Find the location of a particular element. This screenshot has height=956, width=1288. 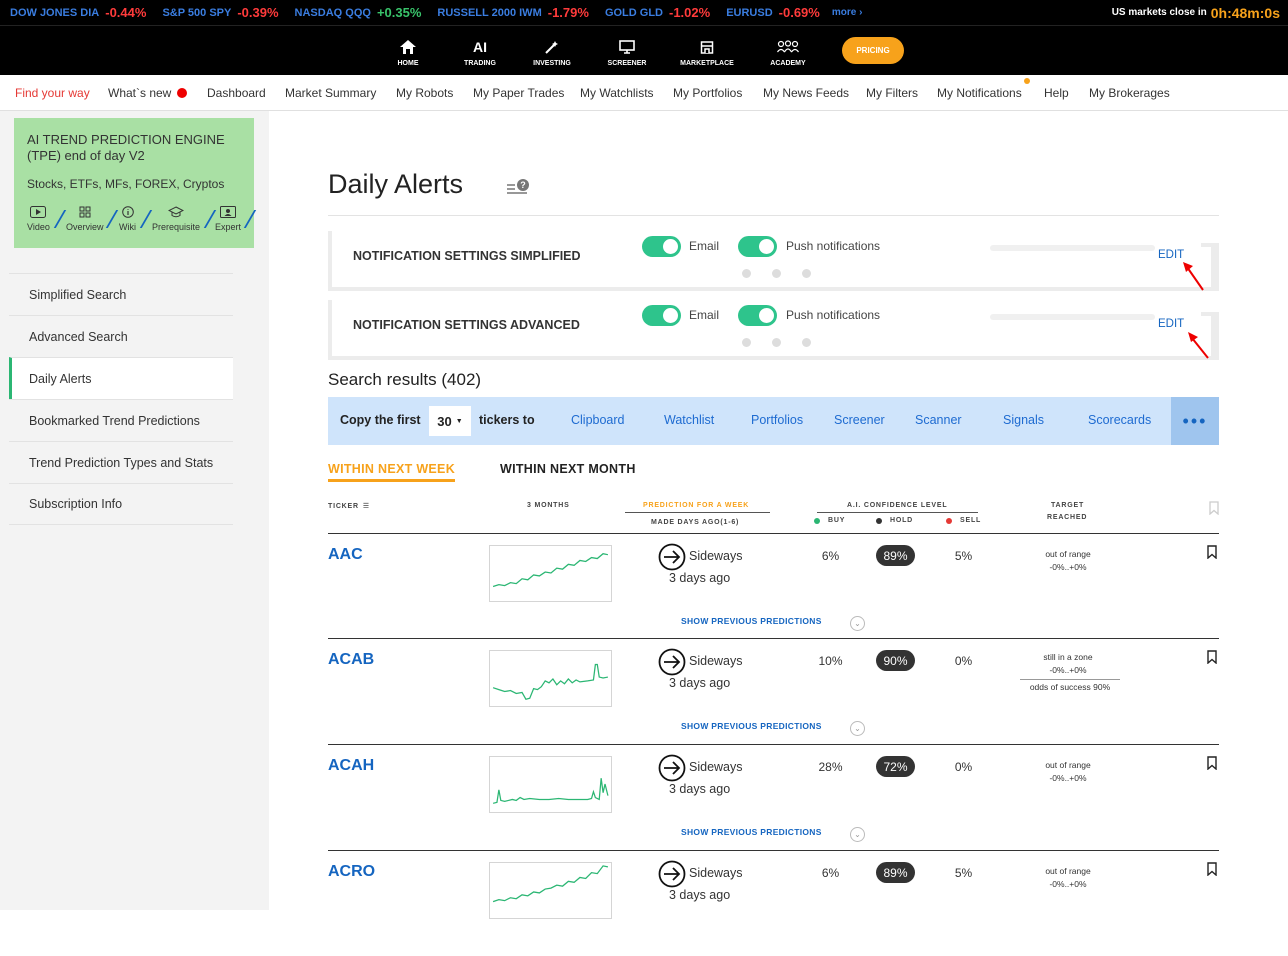

sidebar-item-simplified-search: Simplified Search is located at coordinates (121, 294).